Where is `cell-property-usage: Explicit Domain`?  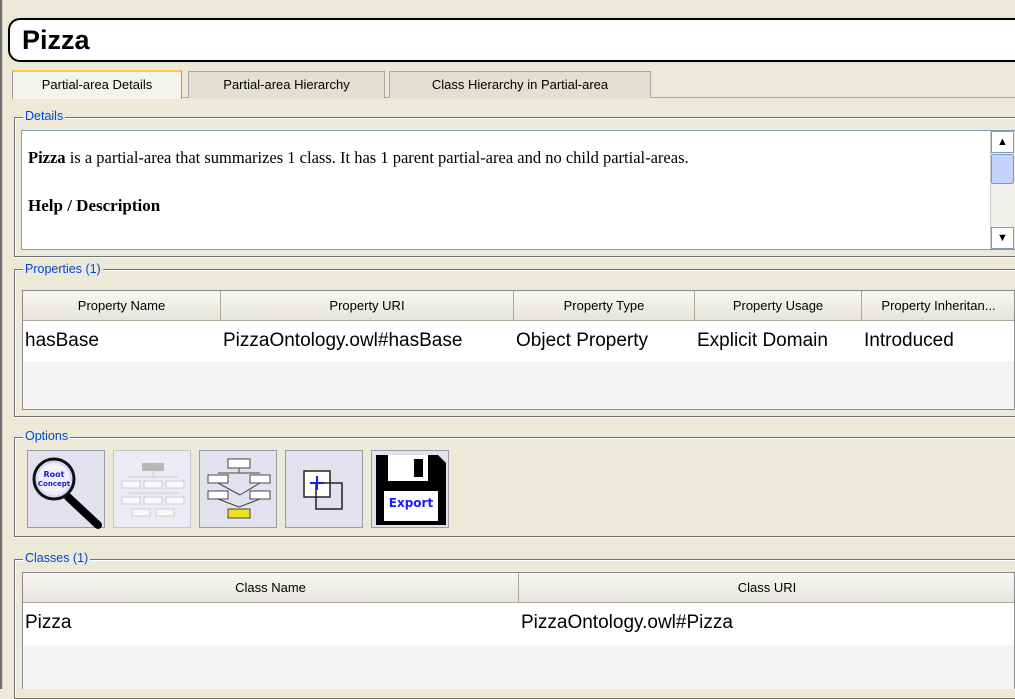 cell-property-usage: Explicit Domain is located at coordinates (778, 341).